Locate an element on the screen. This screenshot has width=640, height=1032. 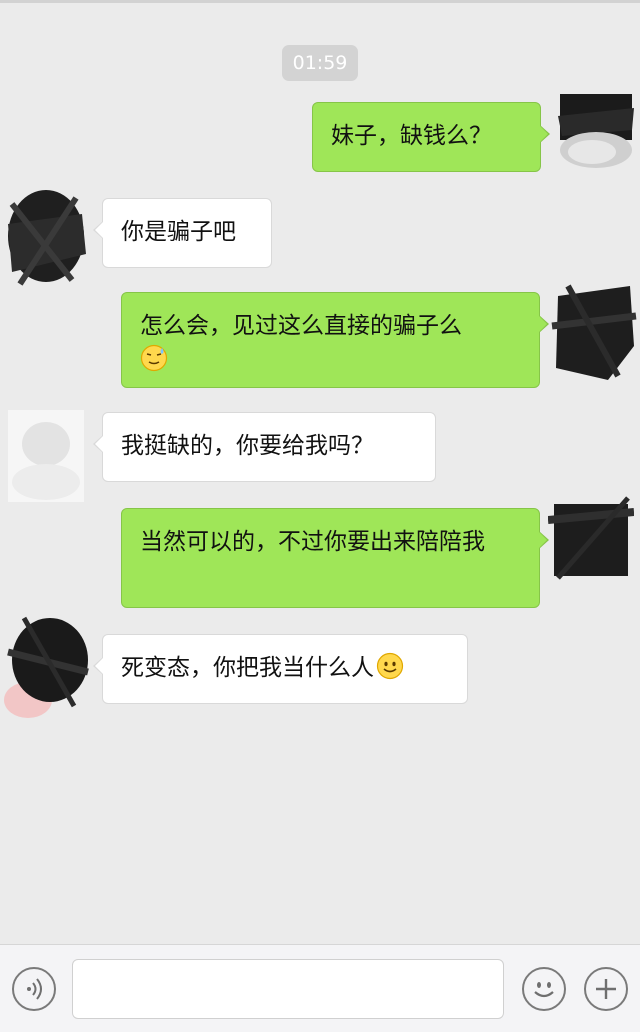
emoji-button is located at coordinates (544, 989).